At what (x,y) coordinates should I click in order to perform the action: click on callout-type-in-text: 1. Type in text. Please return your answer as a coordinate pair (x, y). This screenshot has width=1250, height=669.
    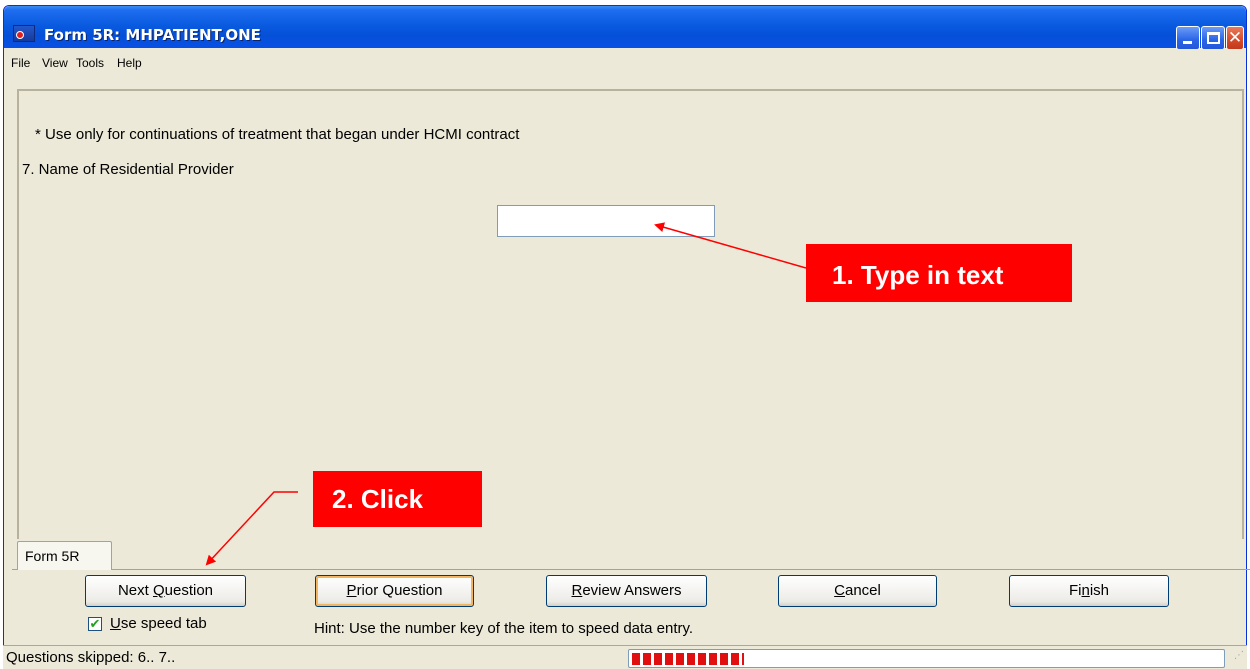
    Looking at the image, I should click on (939, 273).